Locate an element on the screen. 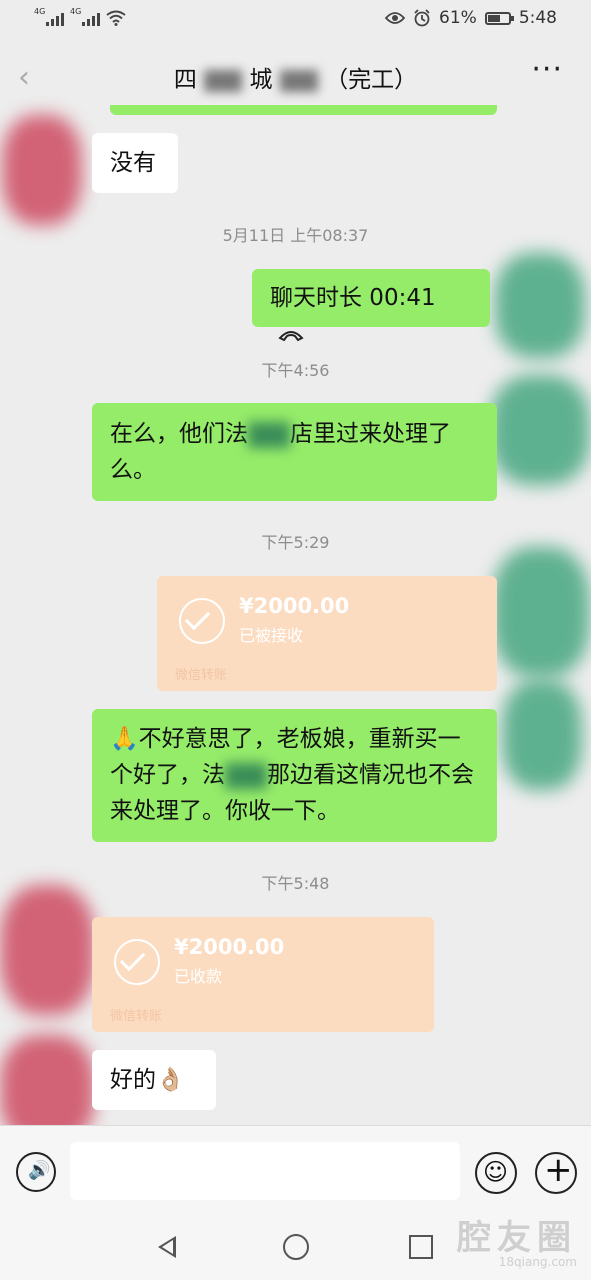 This screenshot has width=591, height=1280. call-duration-text: 聊天时长 00:41 is located at coordinates (353, 298).